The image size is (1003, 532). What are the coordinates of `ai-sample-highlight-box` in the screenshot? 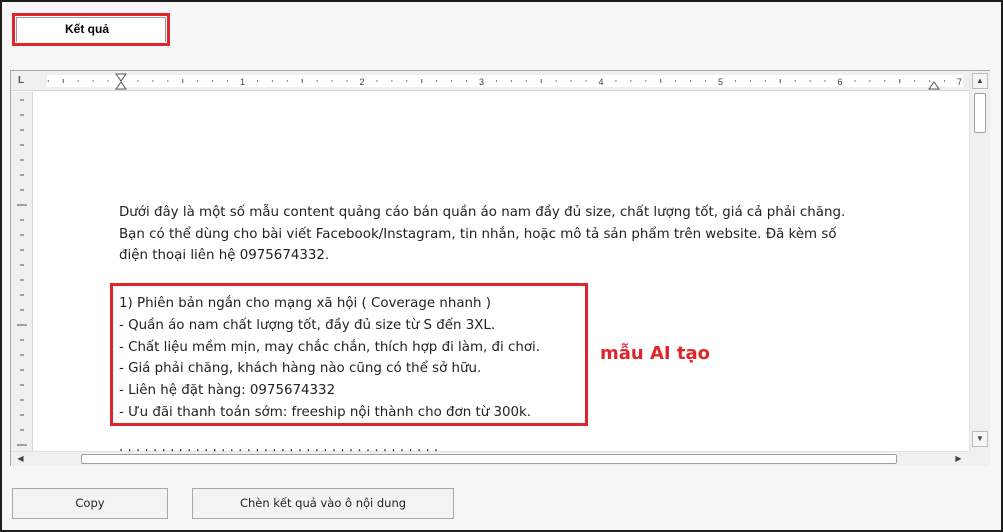 It's located at (349, 354).